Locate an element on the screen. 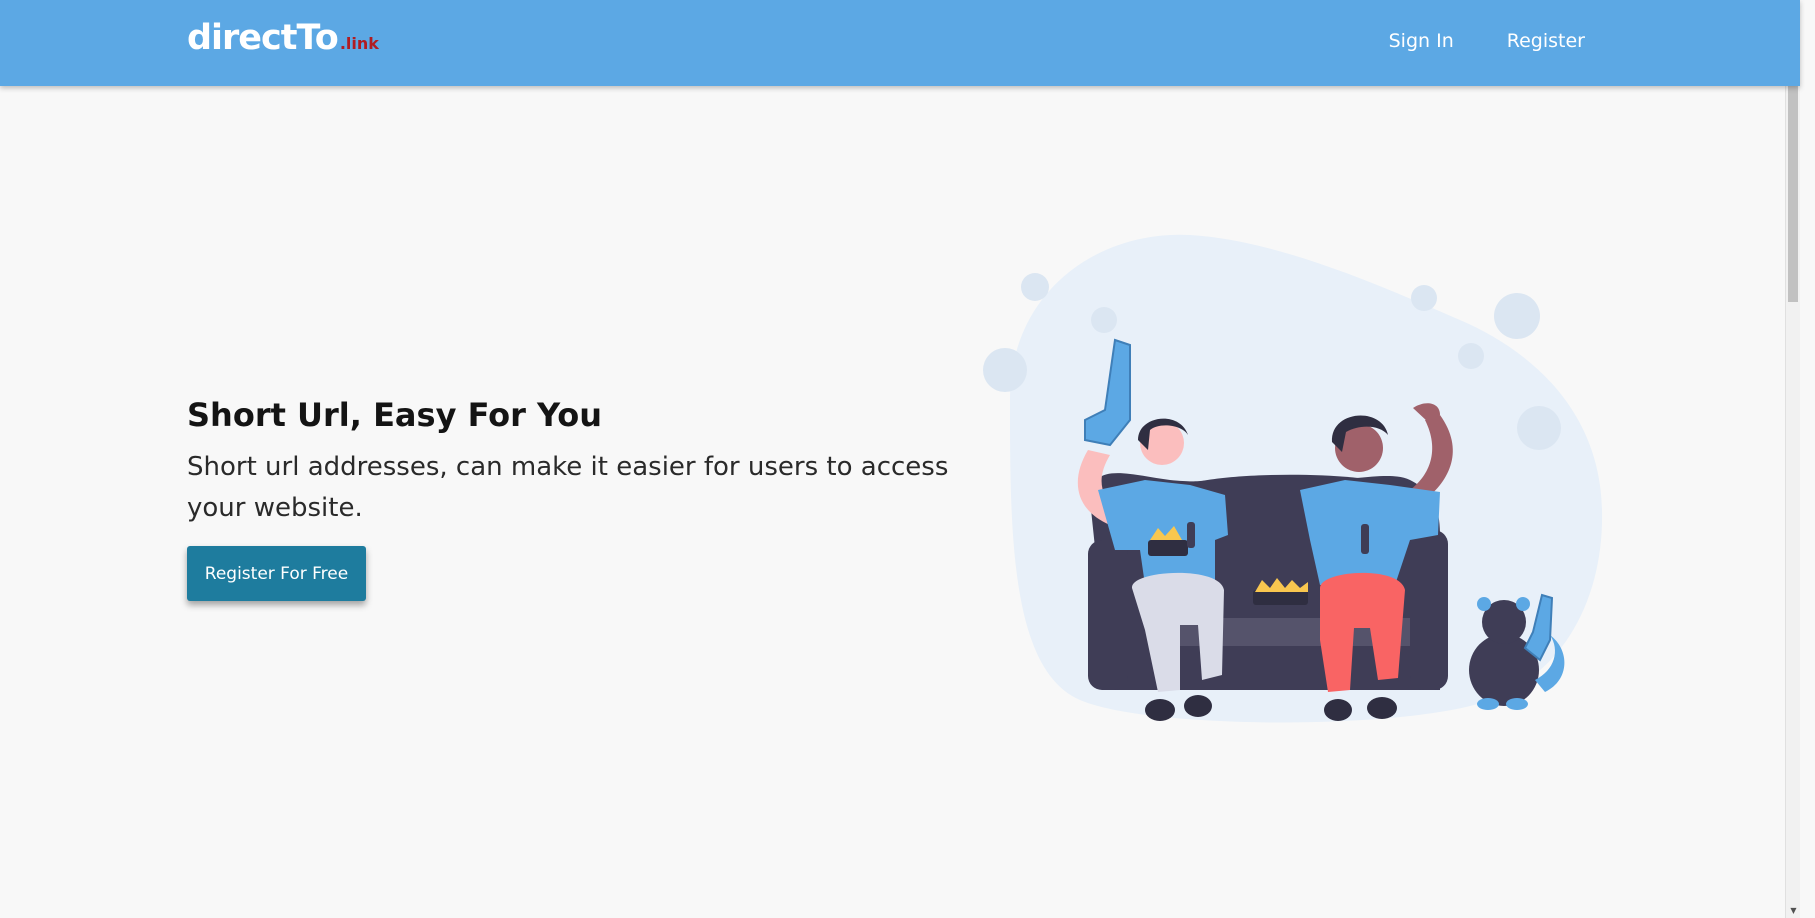 This screenshot has width=1815, height=918. logo-tld-text: .link is located at coordinates (359, 43).